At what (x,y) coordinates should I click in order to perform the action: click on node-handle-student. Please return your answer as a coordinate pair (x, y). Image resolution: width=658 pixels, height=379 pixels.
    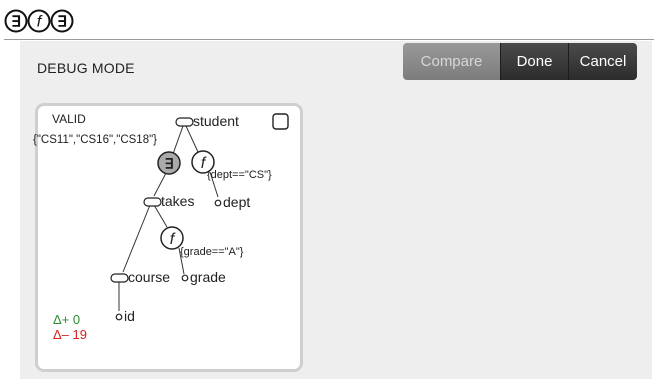
    Looking at the image, I should click on (184, 122).